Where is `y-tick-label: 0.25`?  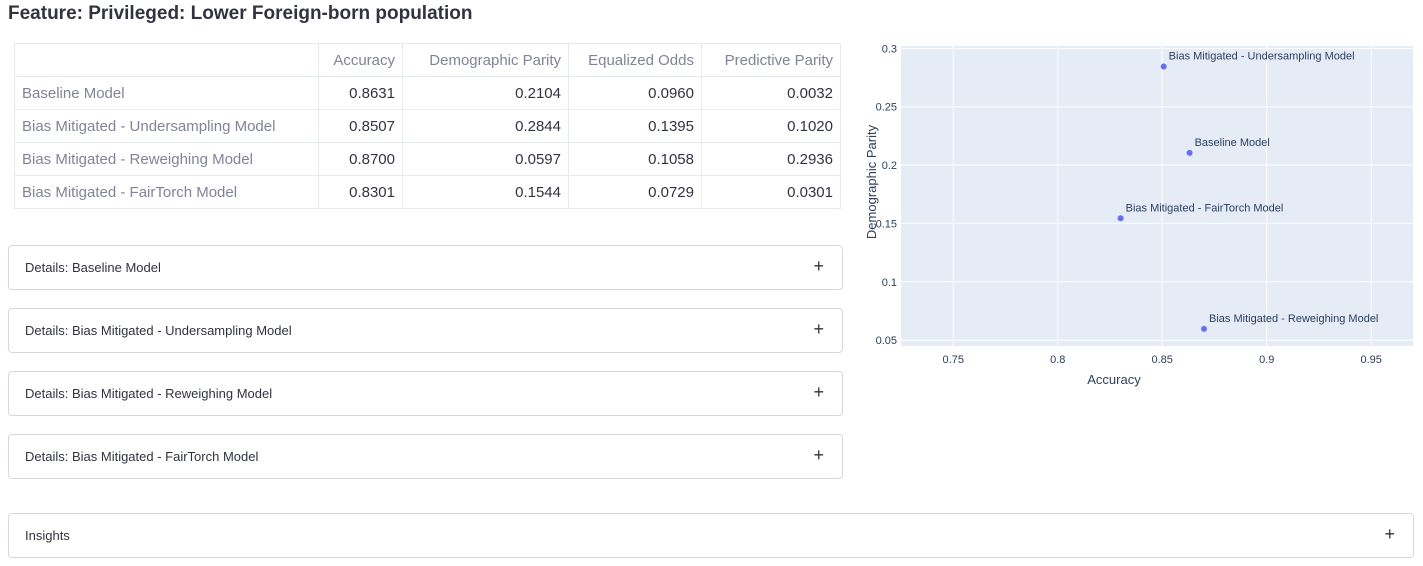
y-tick-label: 0.25 is located at coordinates (886, 108).